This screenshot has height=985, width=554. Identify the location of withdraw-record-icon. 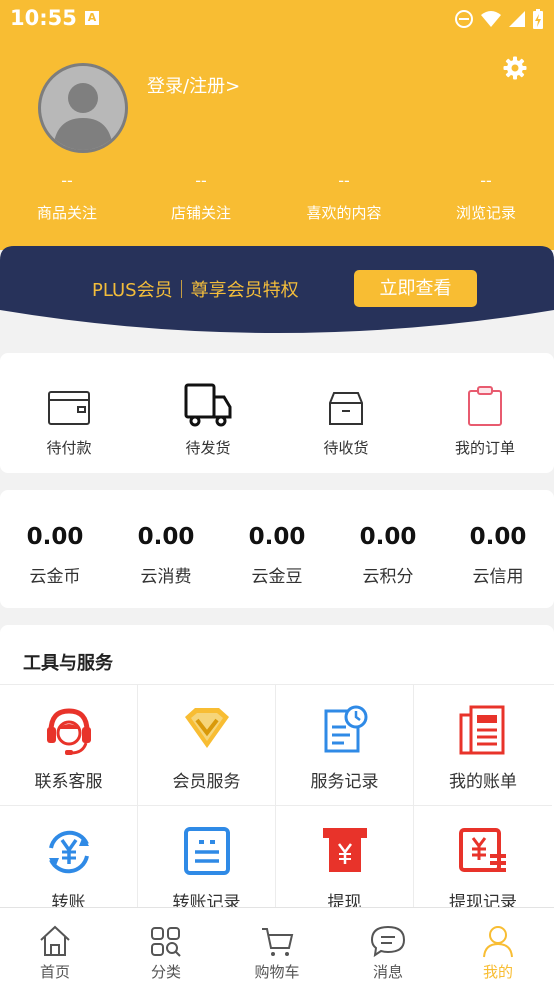
(482, 850).